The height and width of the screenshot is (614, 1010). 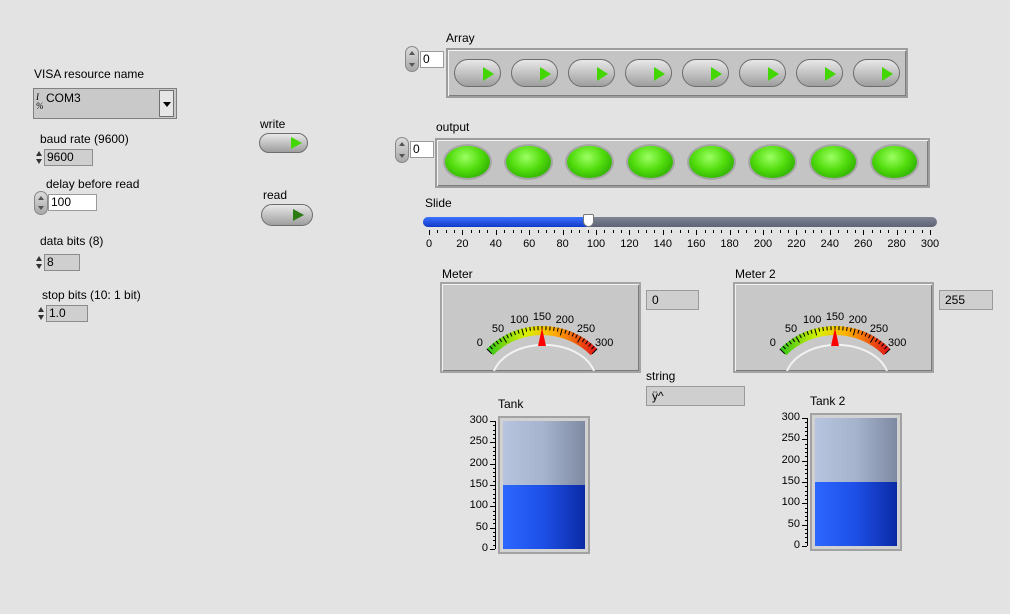 What do you see at coordinates (422, 149) in the screenshot?
I see `output-index-field: 0` at bounding box center [422, 149].